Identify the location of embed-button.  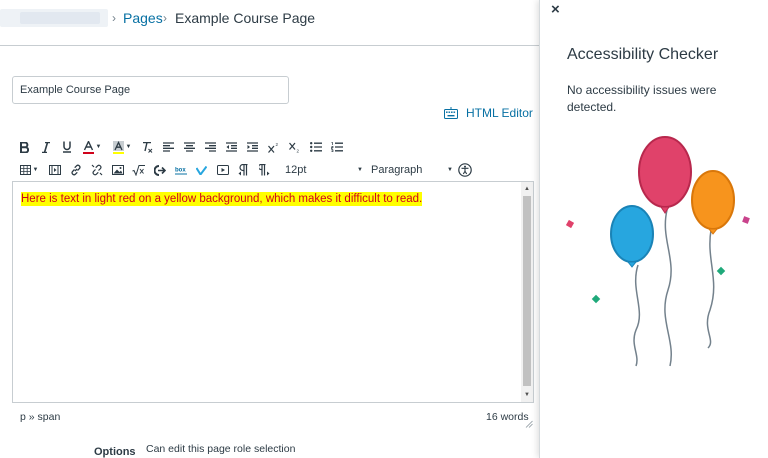
(159, 170).